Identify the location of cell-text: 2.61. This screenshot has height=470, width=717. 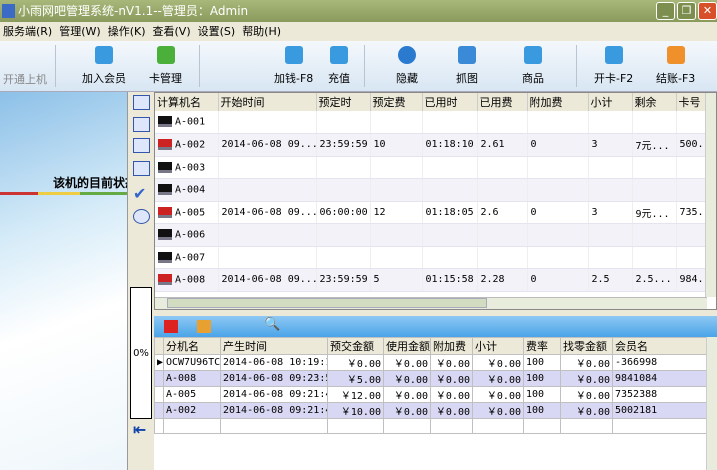
(492, 145).